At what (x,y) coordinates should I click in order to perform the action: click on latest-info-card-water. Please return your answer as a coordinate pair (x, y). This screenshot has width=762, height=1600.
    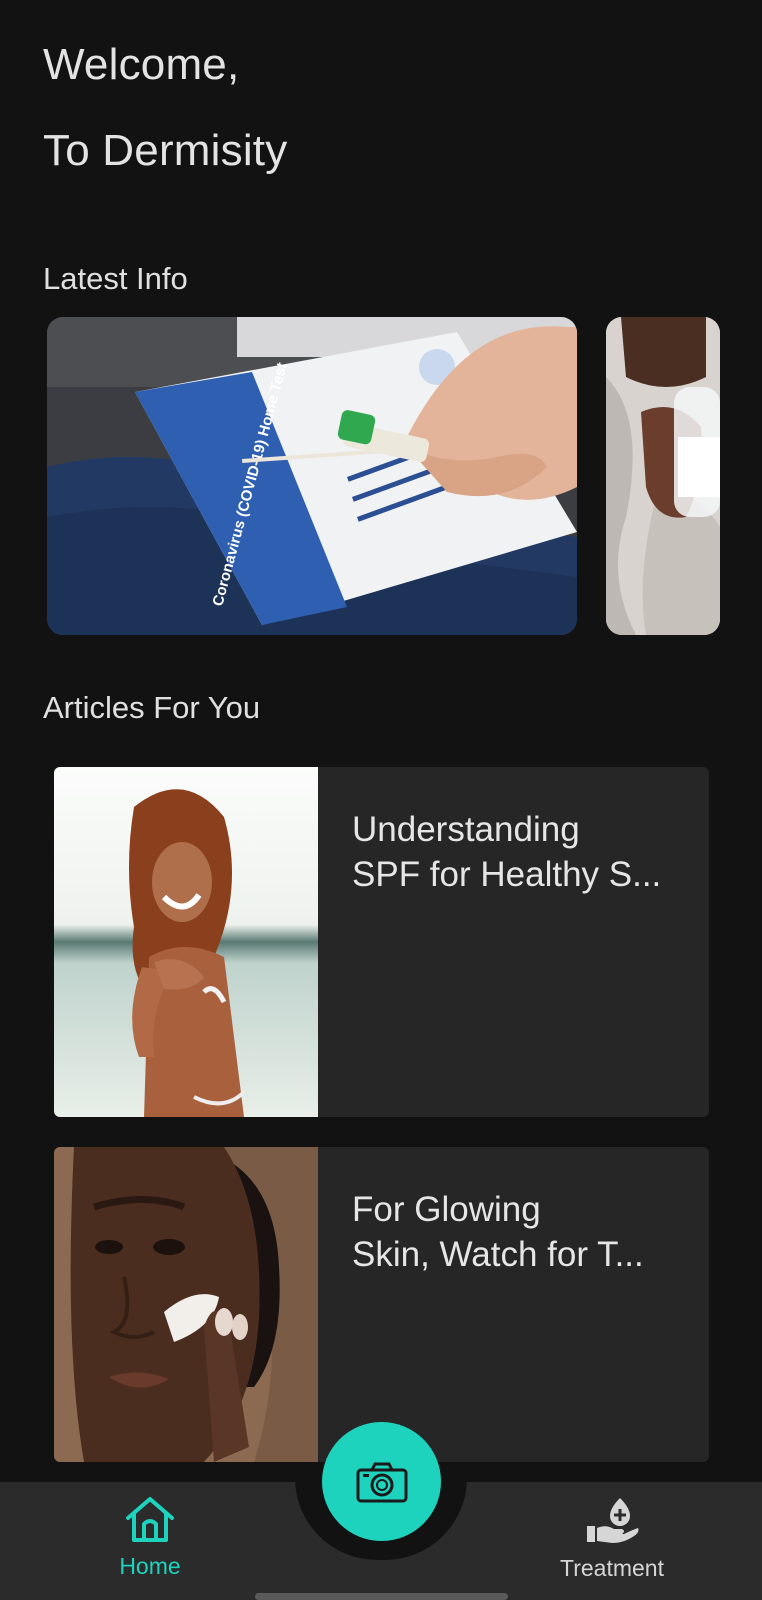
    Looking at the image, I should click on (663, 476).